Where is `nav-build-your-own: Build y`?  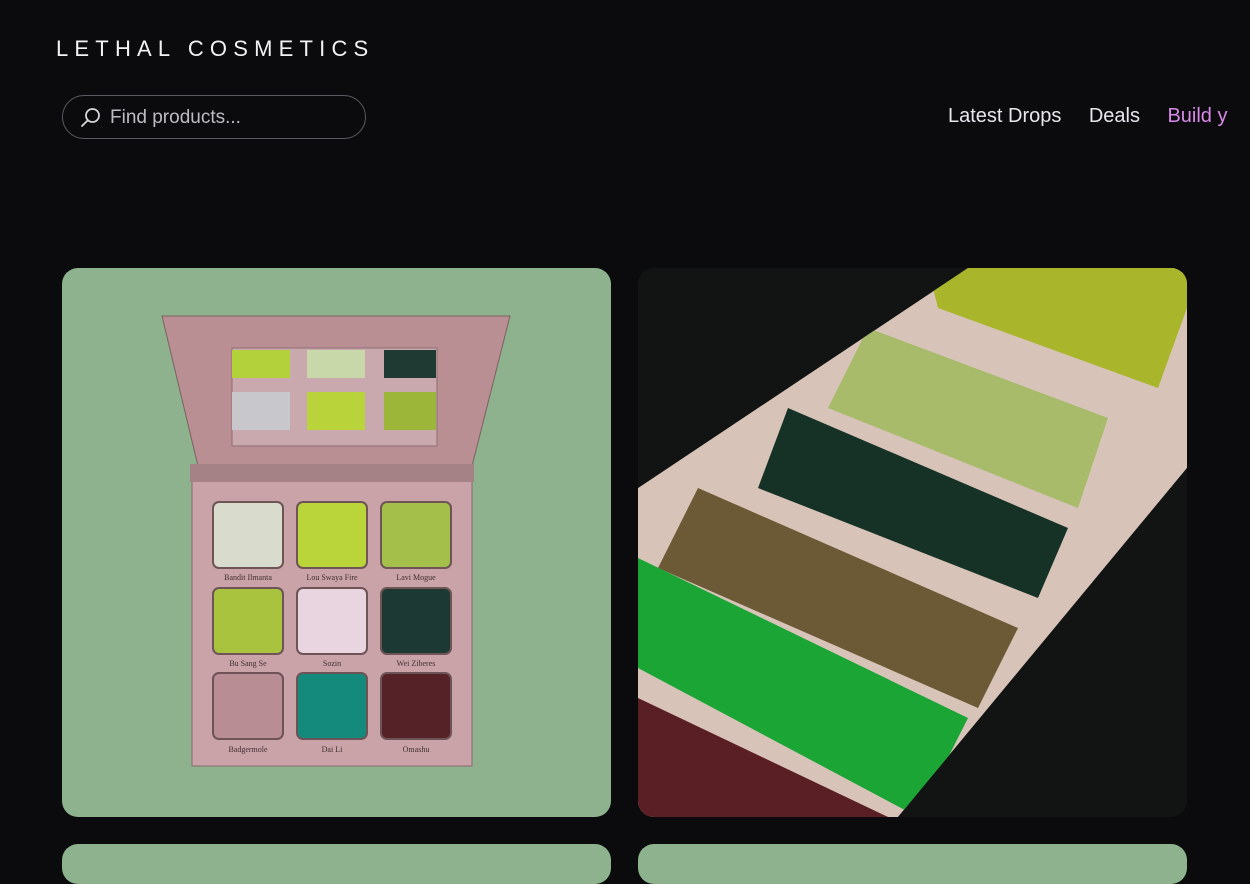 nav-build-your-own: Build y is located at coordinates (1197, 116).